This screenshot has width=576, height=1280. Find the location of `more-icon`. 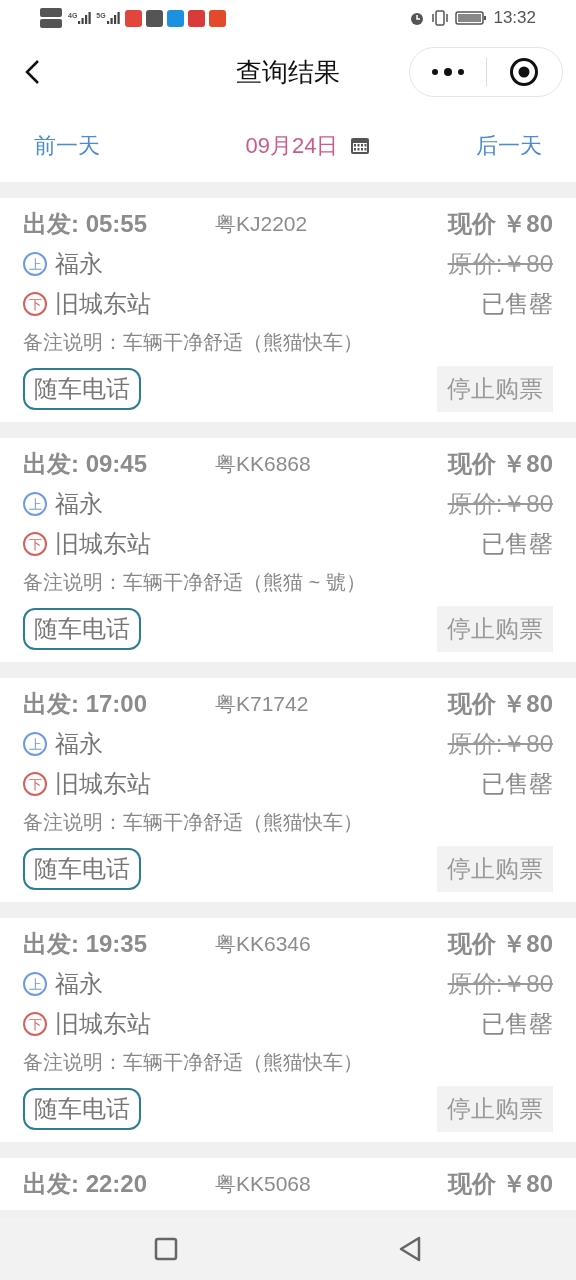

more-icon is located at coordinates (447, 72).